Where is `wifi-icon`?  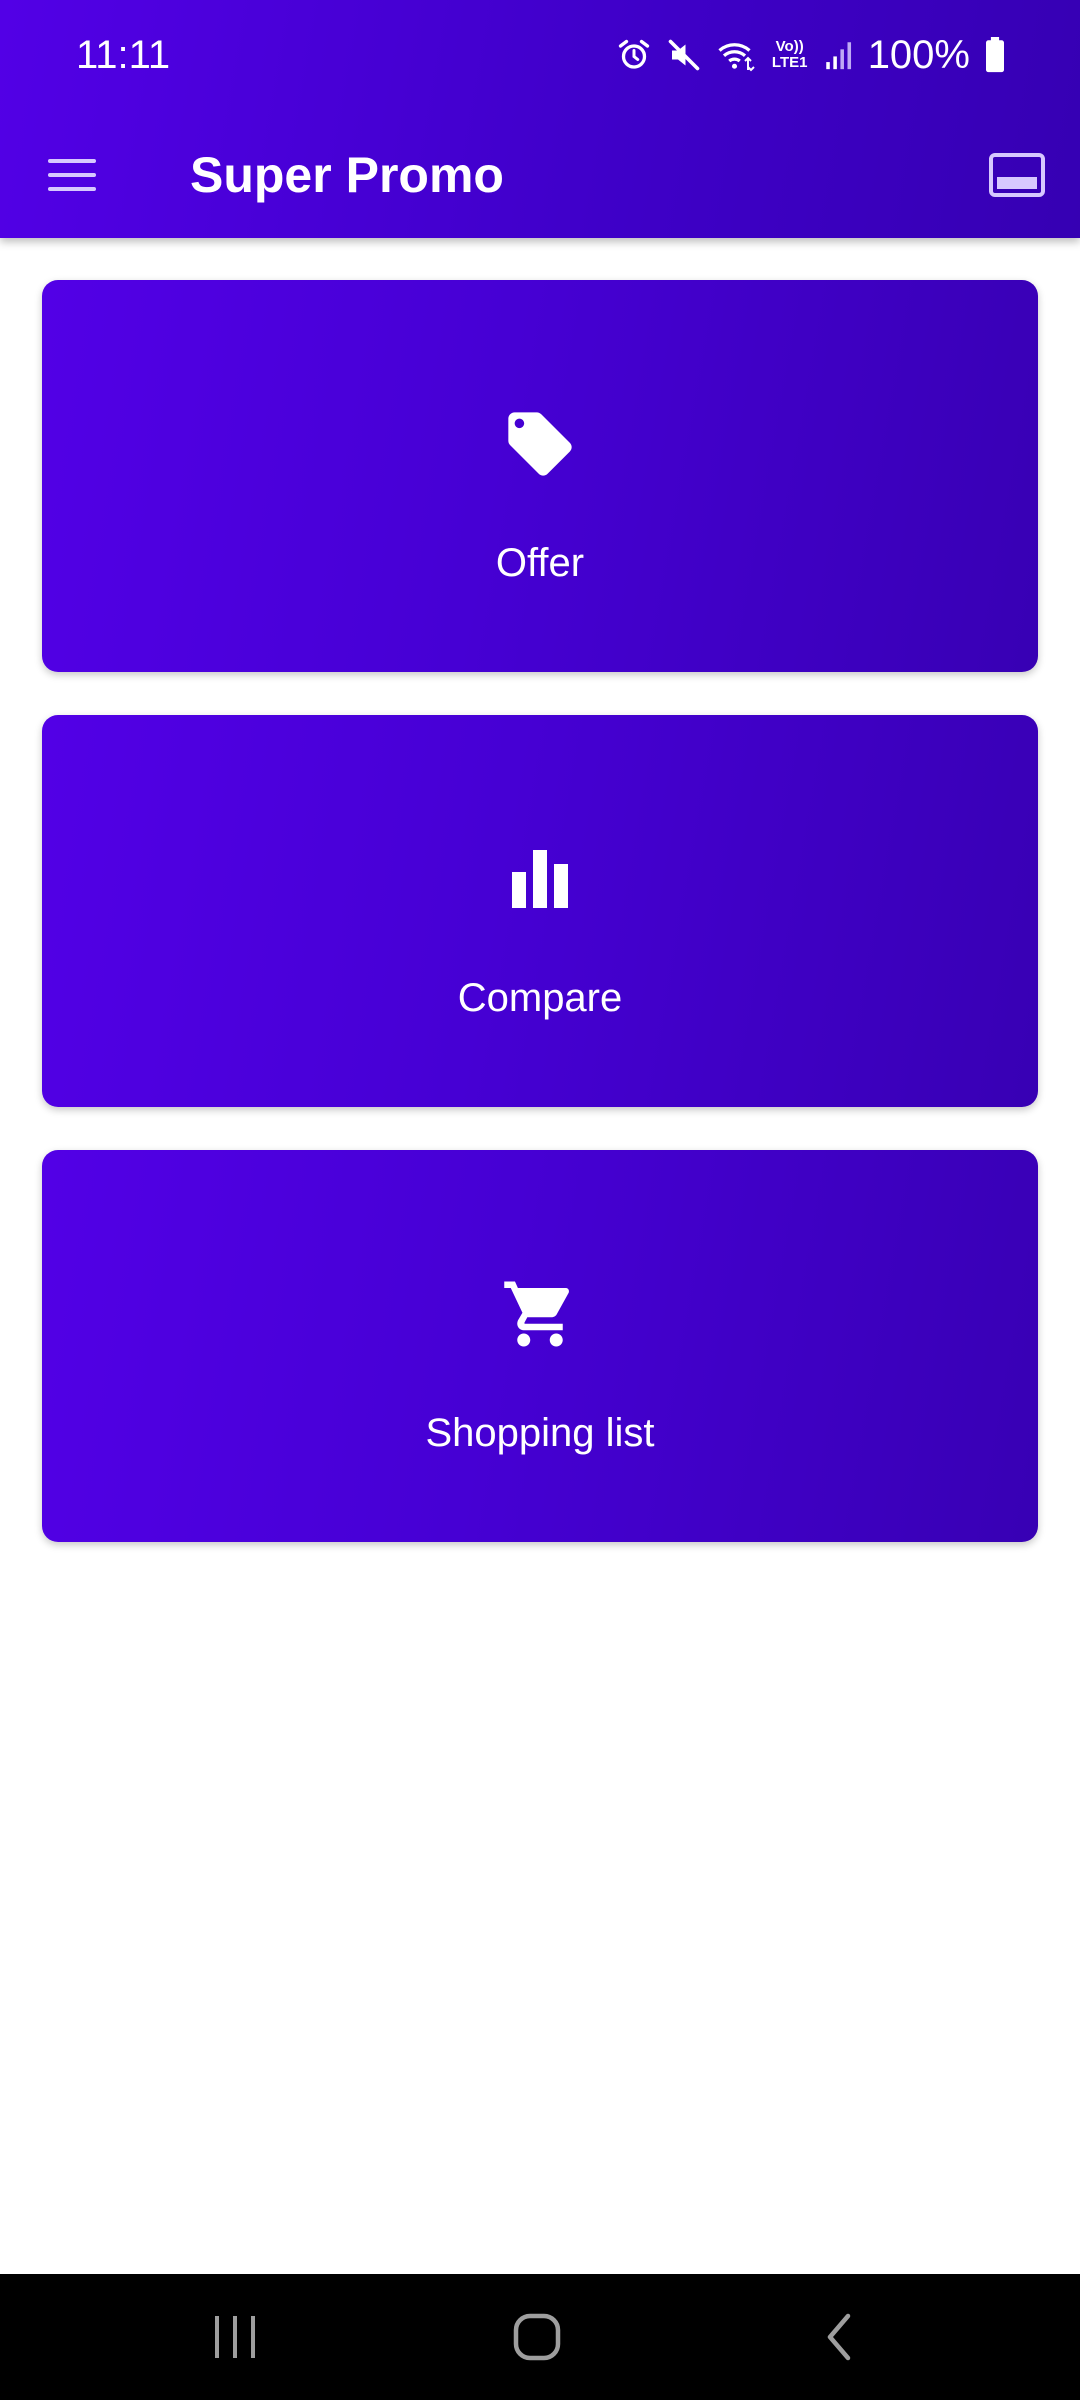 wifi-icon is located at coordinates (736, 55).